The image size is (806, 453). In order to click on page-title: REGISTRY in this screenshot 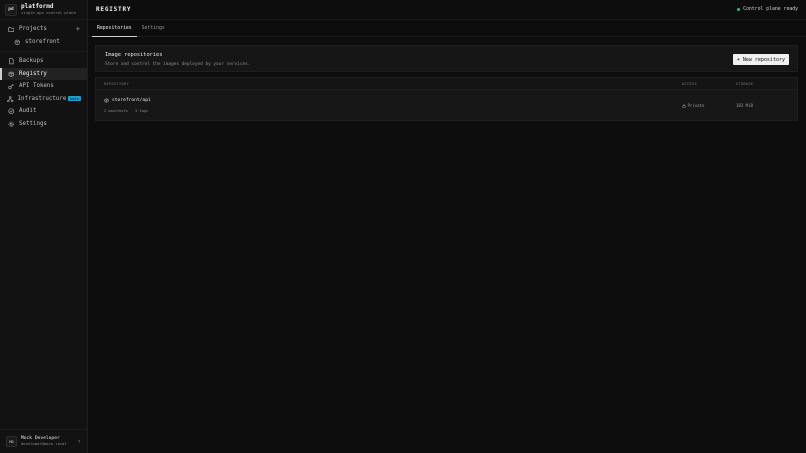, I will do `click(114, 9)`.